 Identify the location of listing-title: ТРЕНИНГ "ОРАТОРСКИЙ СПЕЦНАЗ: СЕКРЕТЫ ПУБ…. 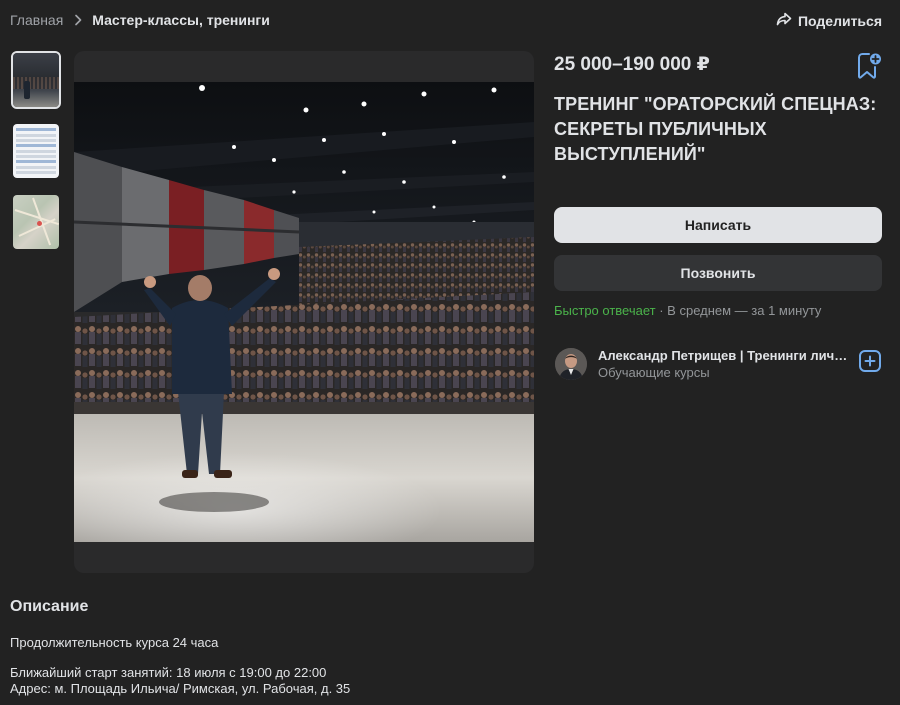
(715, 129).